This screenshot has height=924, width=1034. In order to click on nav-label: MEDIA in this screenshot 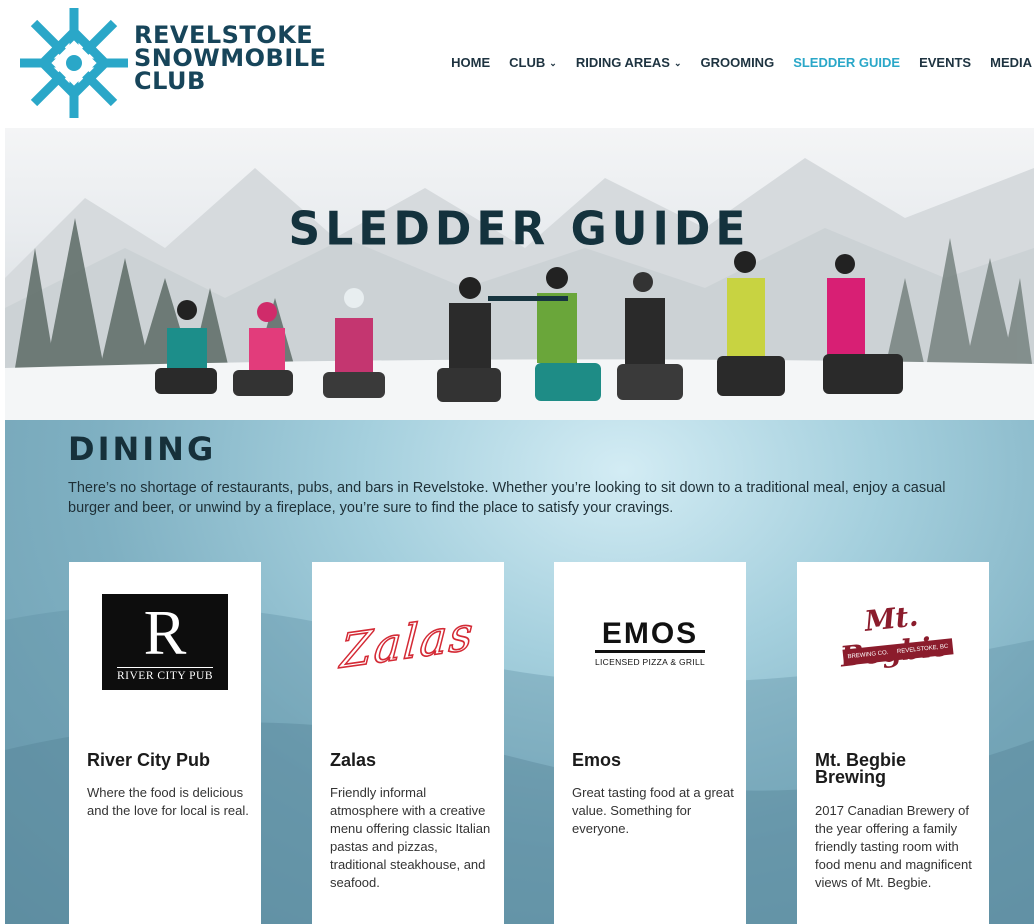, I will do `click(1011, 62)`.